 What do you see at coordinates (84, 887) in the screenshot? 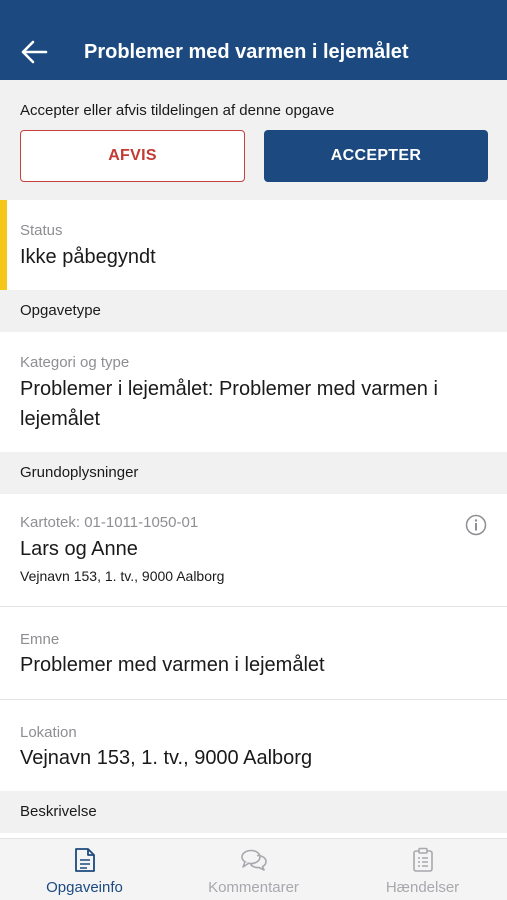
I see `tab-label: Opgaveinfo` at bounding box center [84, 887].